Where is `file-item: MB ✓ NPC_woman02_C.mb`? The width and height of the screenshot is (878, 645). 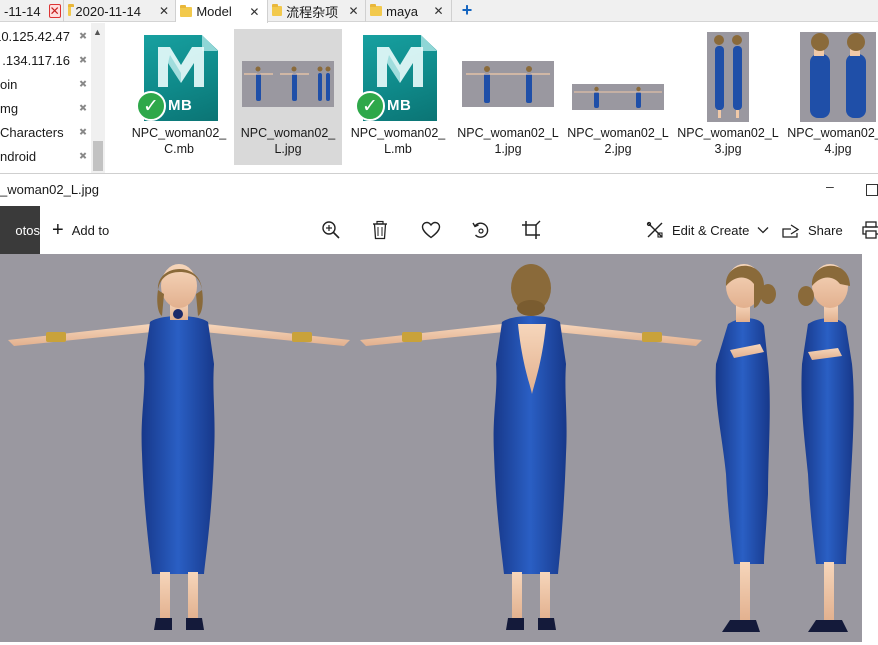 file-item: MB ✓ NPC_woman02_C.mb is located at coordinates (179, 97).